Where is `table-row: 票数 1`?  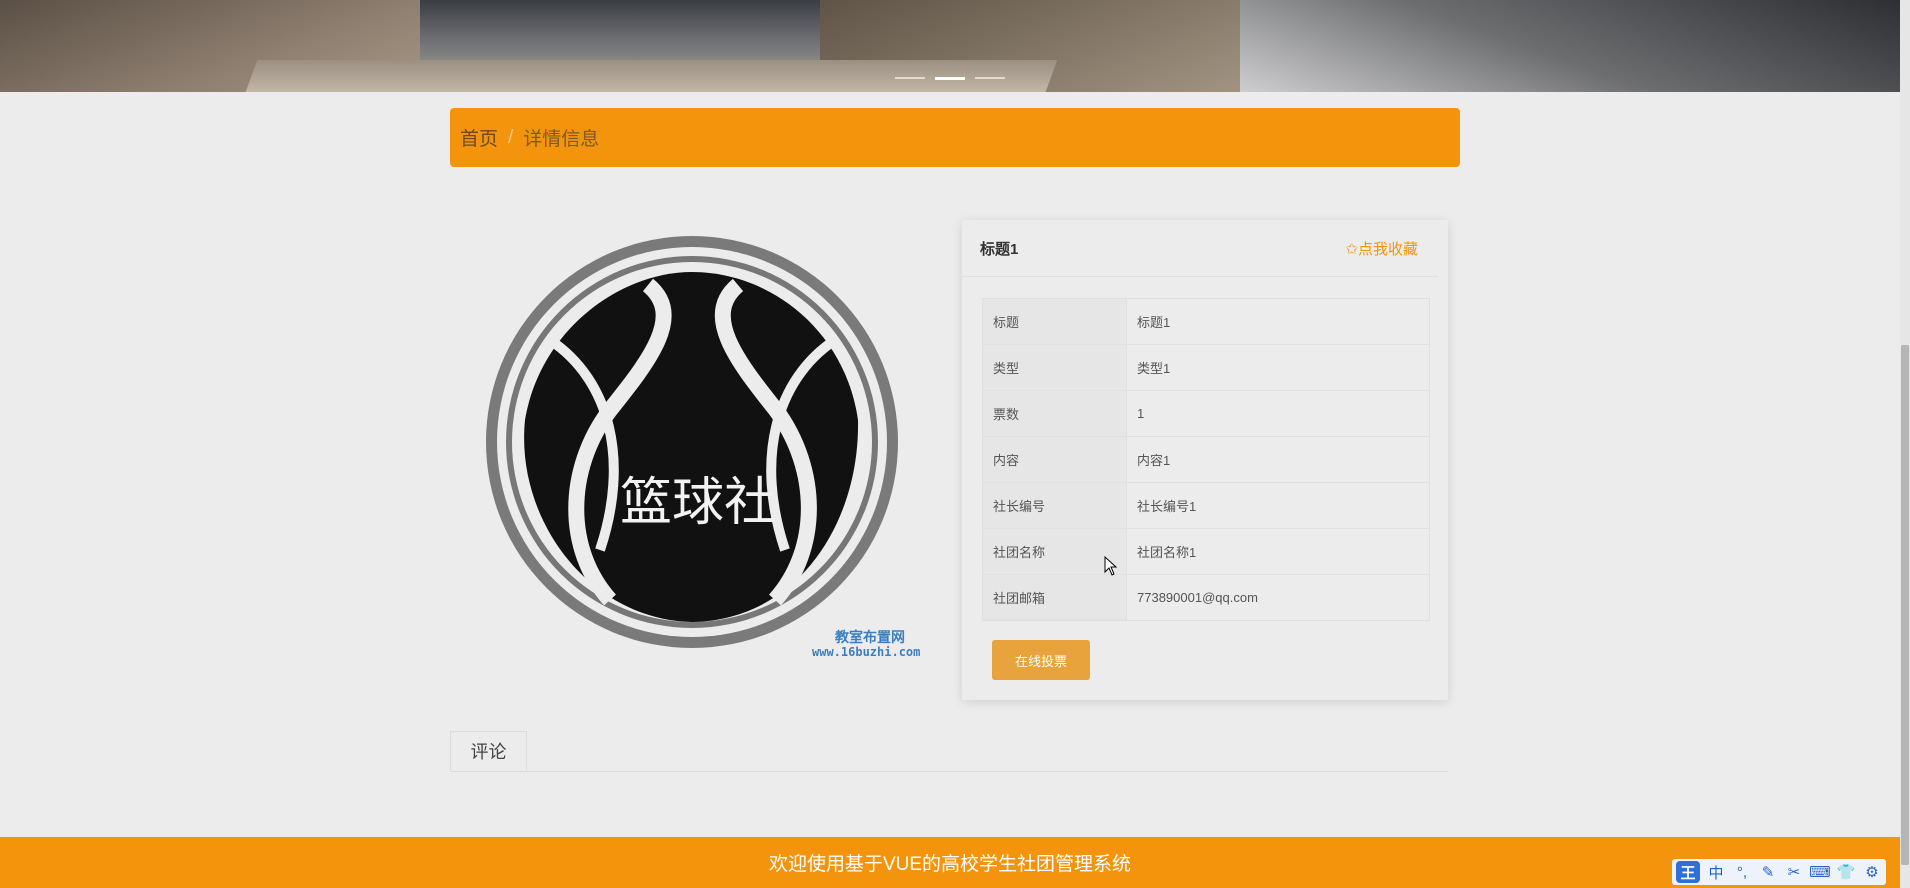
table-row: 票数 1 is located at coordinates (1206, 414).